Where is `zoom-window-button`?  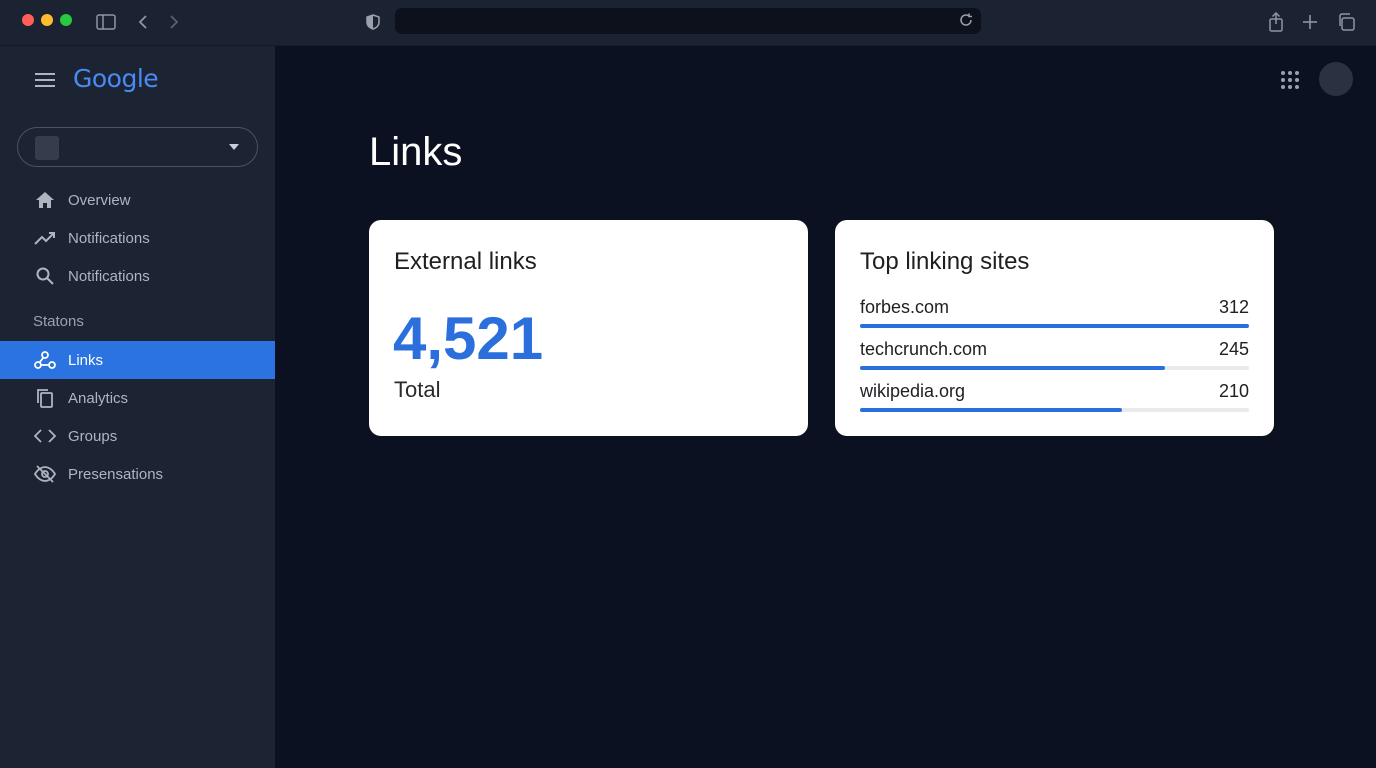
zoom-window-button is located at coordinates (66, 20).